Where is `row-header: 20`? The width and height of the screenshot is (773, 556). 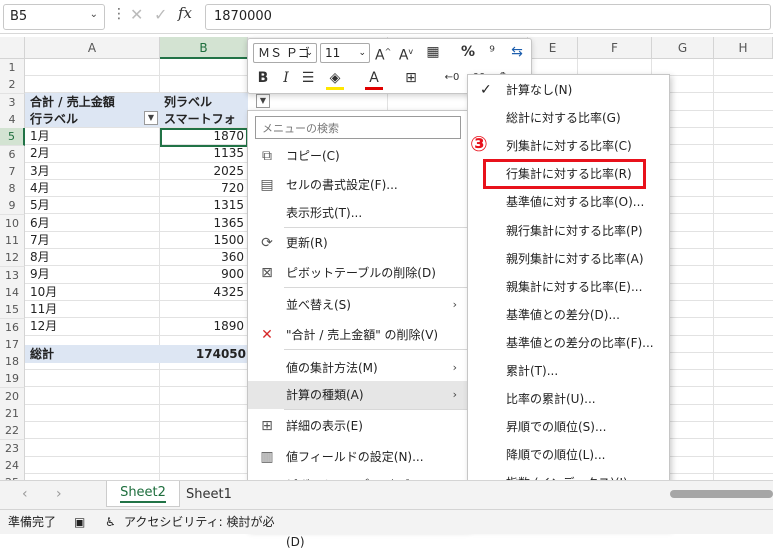
row-header: 20 is located at coordinates (12, 397).